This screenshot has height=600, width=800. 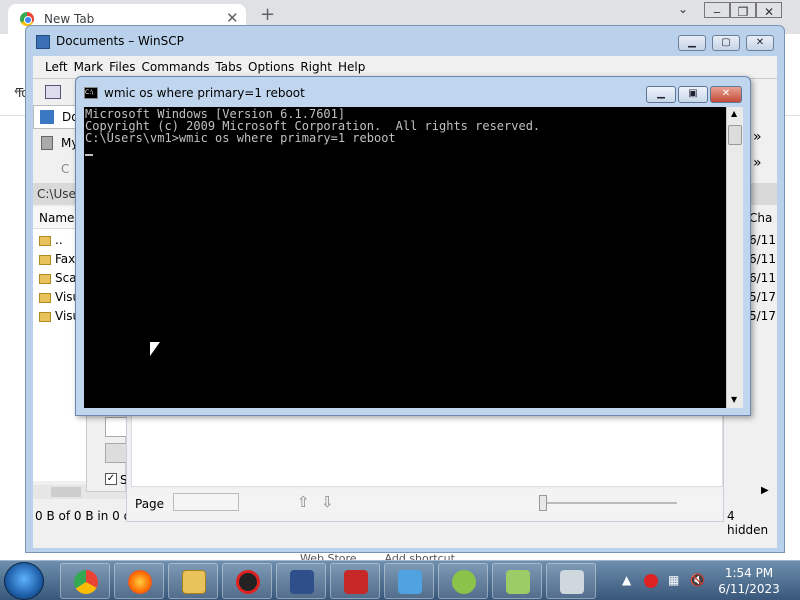 I want to click on taskbar-explorer, so click(x=193, y=581).